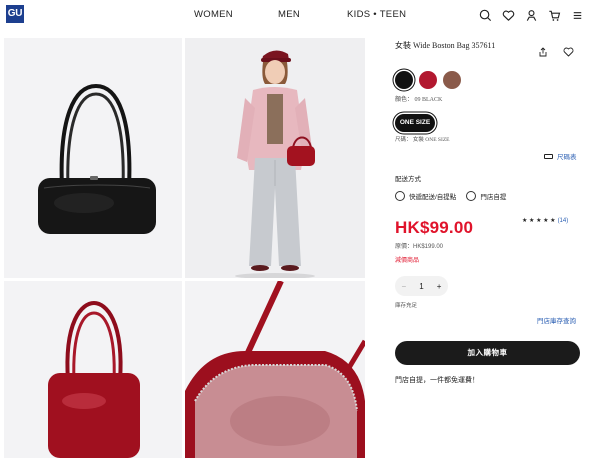 Image resolution: width=600 pixels, height=458 pixels. What do you see at coordinates (422, 140) in the screenshot?
I see `selected-size-label: 尺碼： 女裝 ONE SIZE` at bounding box center [422, 140].